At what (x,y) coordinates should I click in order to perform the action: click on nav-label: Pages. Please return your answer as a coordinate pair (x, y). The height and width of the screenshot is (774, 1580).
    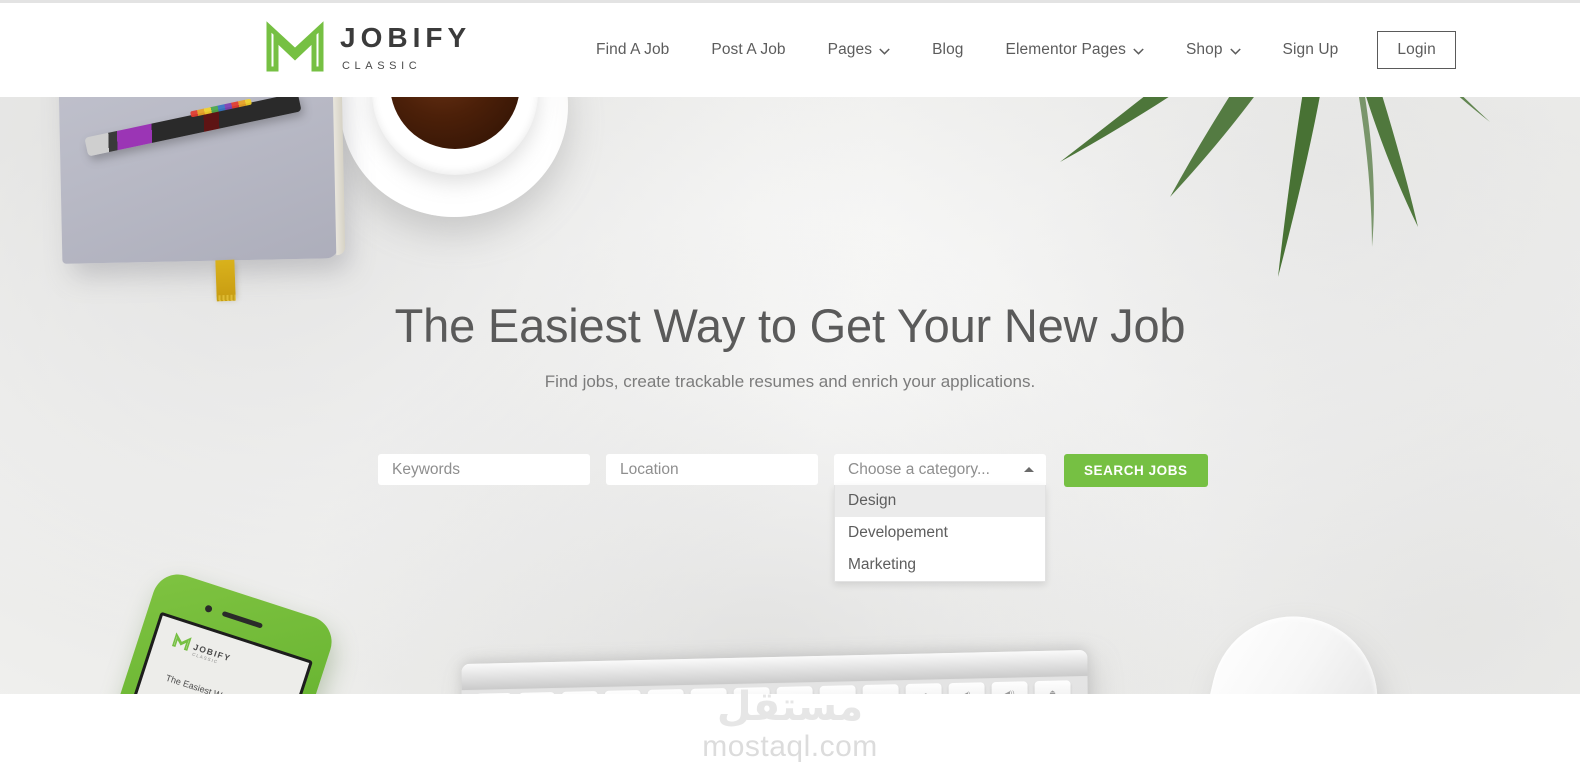
    Looking at the image, I should click on (850, 49).